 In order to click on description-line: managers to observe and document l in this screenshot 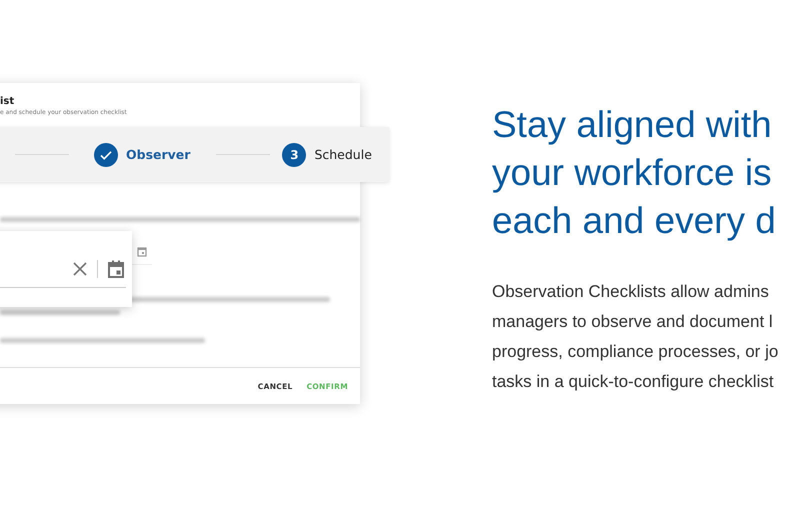, I will do `click(632, 322)`.